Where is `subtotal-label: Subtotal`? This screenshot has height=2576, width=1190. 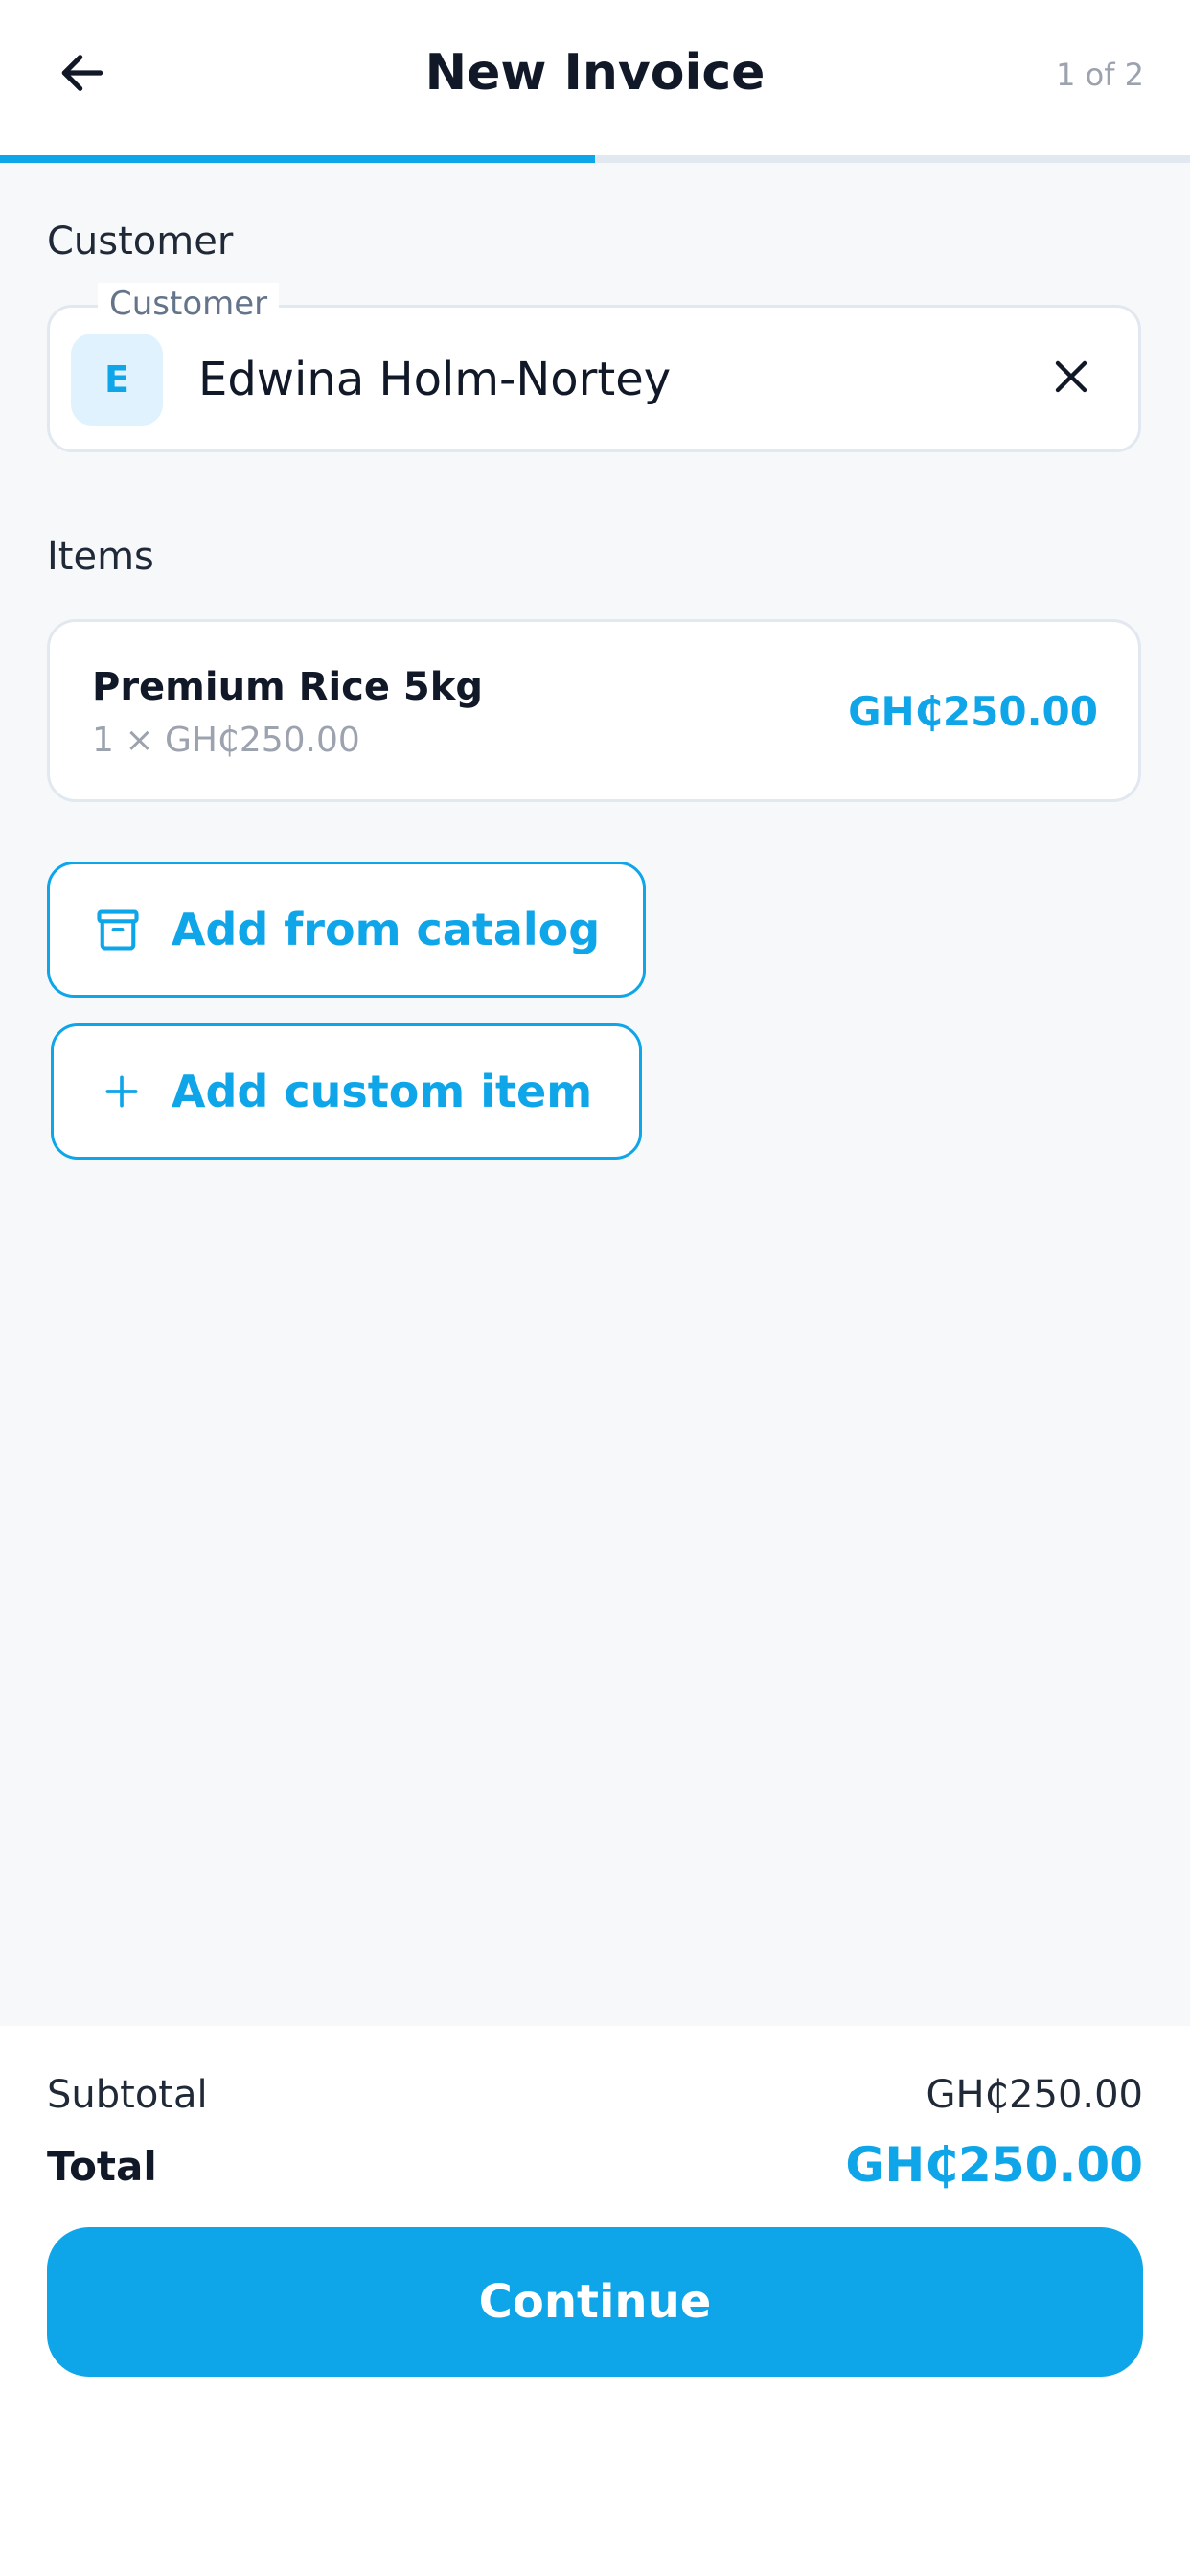
subtotal-label: Subtotal is located at coordinates (128, 2095).